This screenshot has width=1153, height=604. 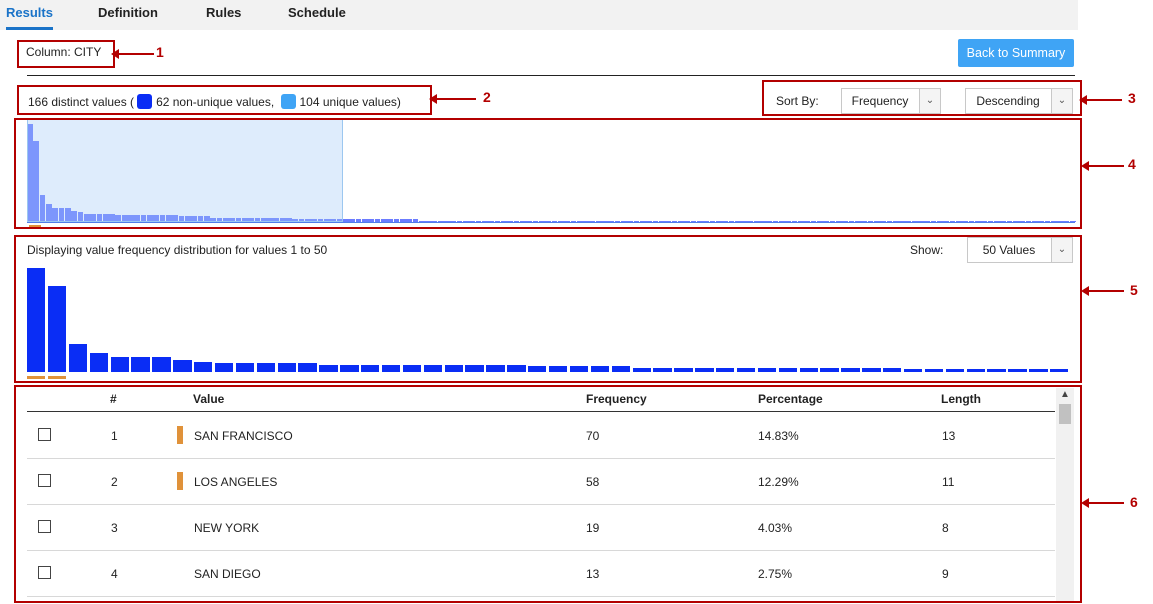 I want to click on tab-results: Results, so click(x=29, y=15).